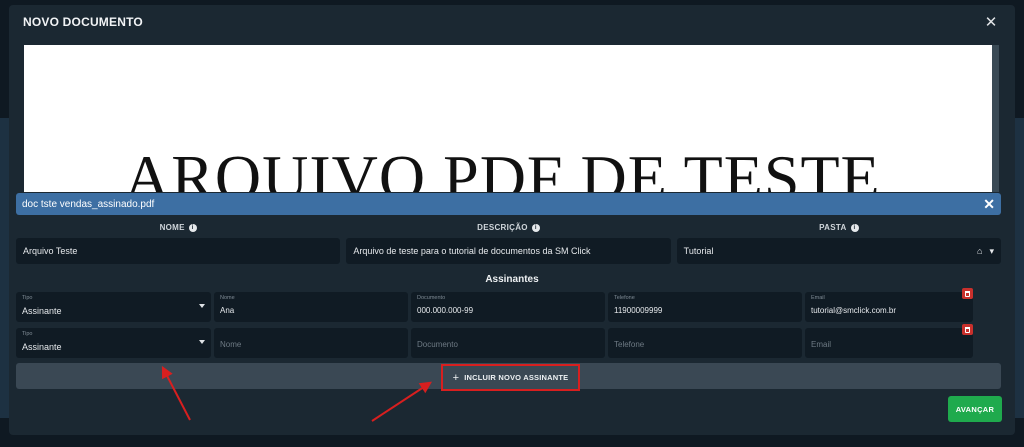 This screenshot has height=447, width=1024. I want to click on signer-email-input: Email tutorial@smclick.com.br, so click(889, 305).